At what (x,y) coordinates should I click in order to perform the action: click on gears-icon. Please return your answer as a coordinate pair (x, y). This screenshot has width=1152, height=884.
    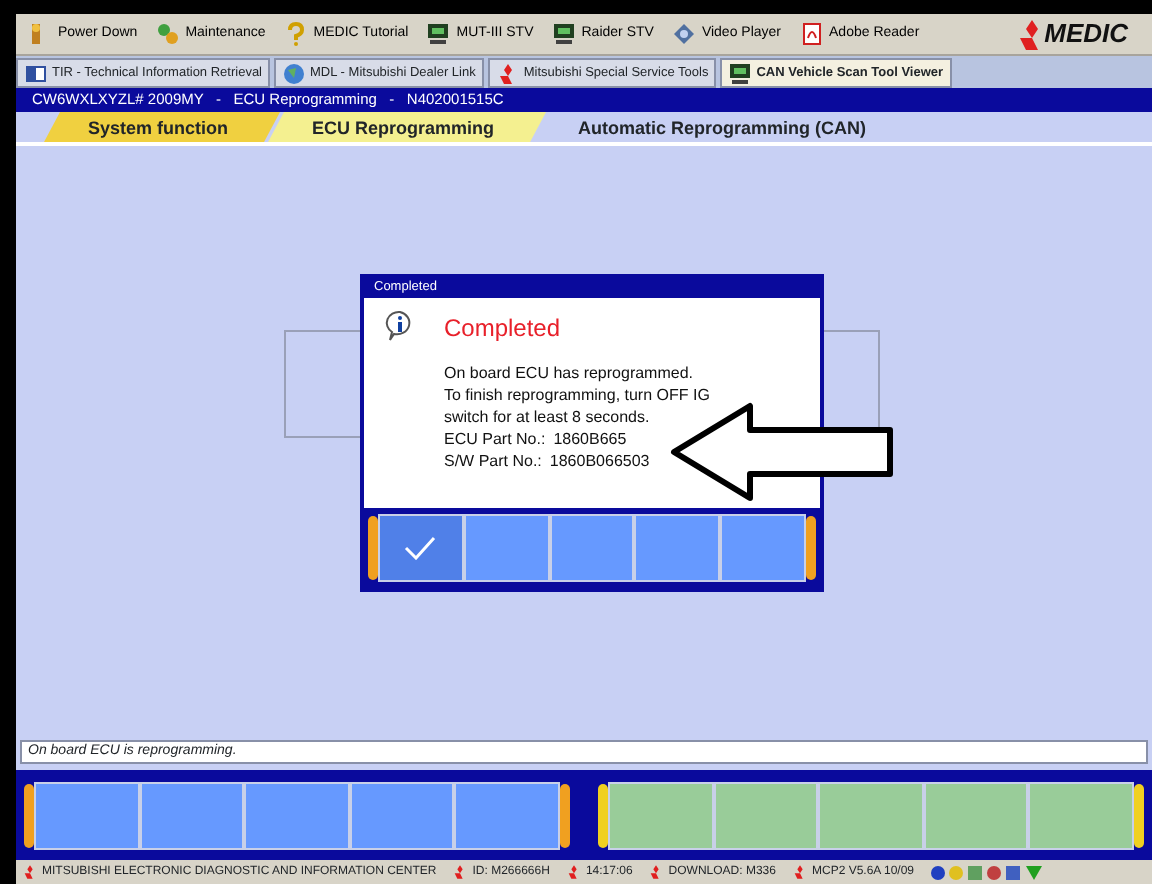
    Looking at the image, I should click on (167, 34).